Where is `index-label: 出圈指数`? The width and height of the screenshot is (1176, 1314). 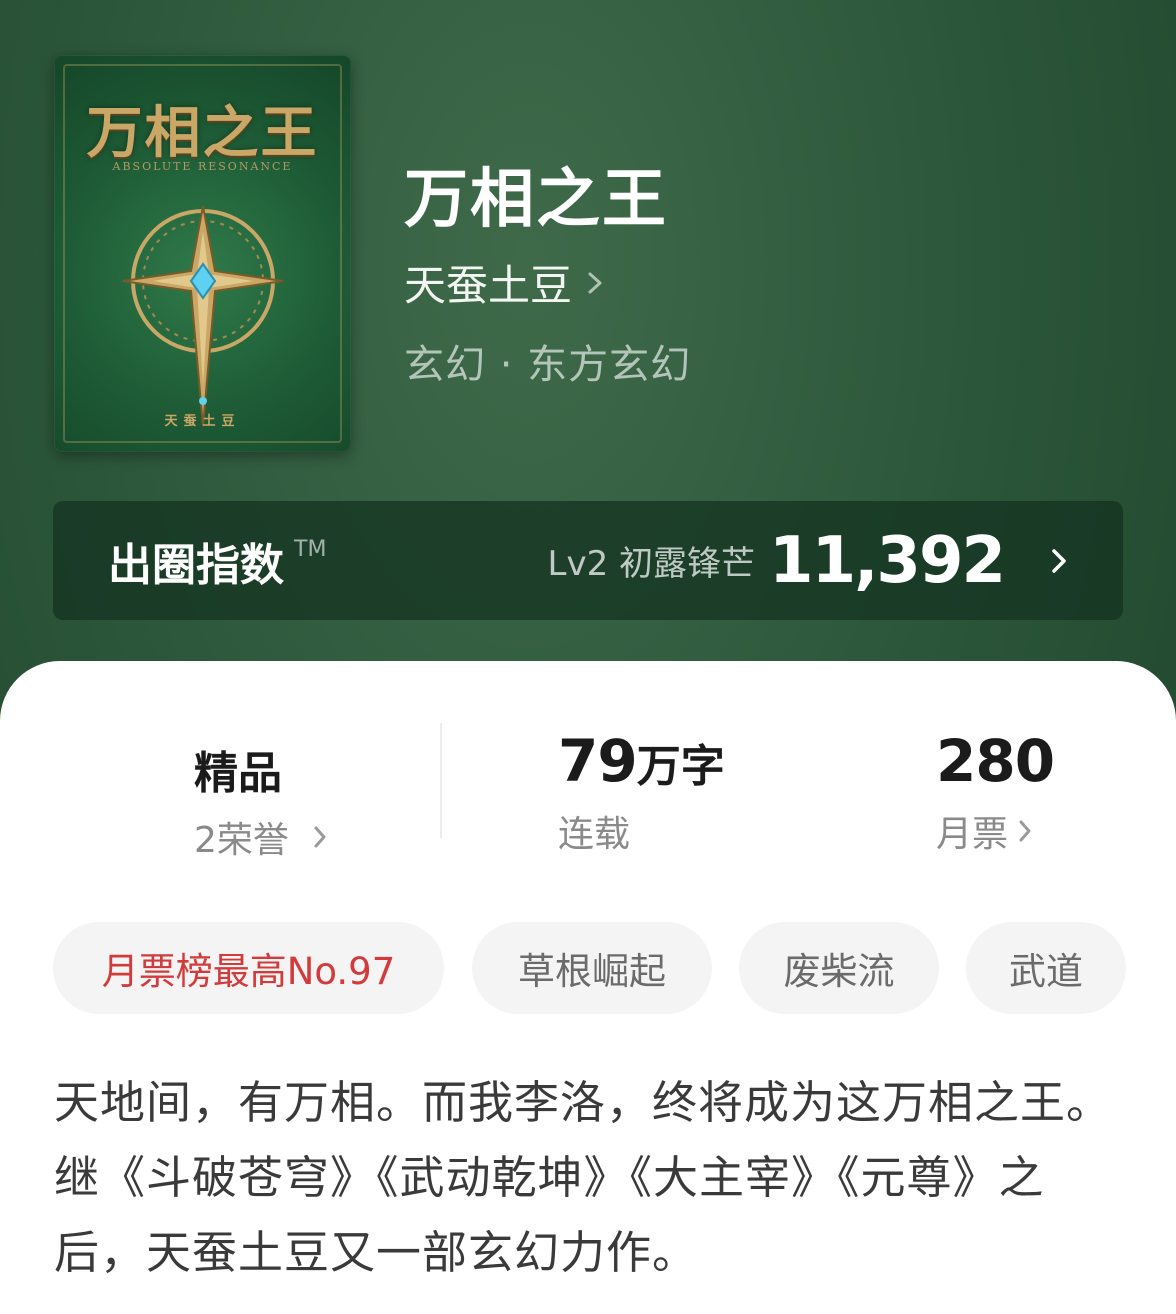
index-label: 出圈指数 is located at coordinates (196, 565).